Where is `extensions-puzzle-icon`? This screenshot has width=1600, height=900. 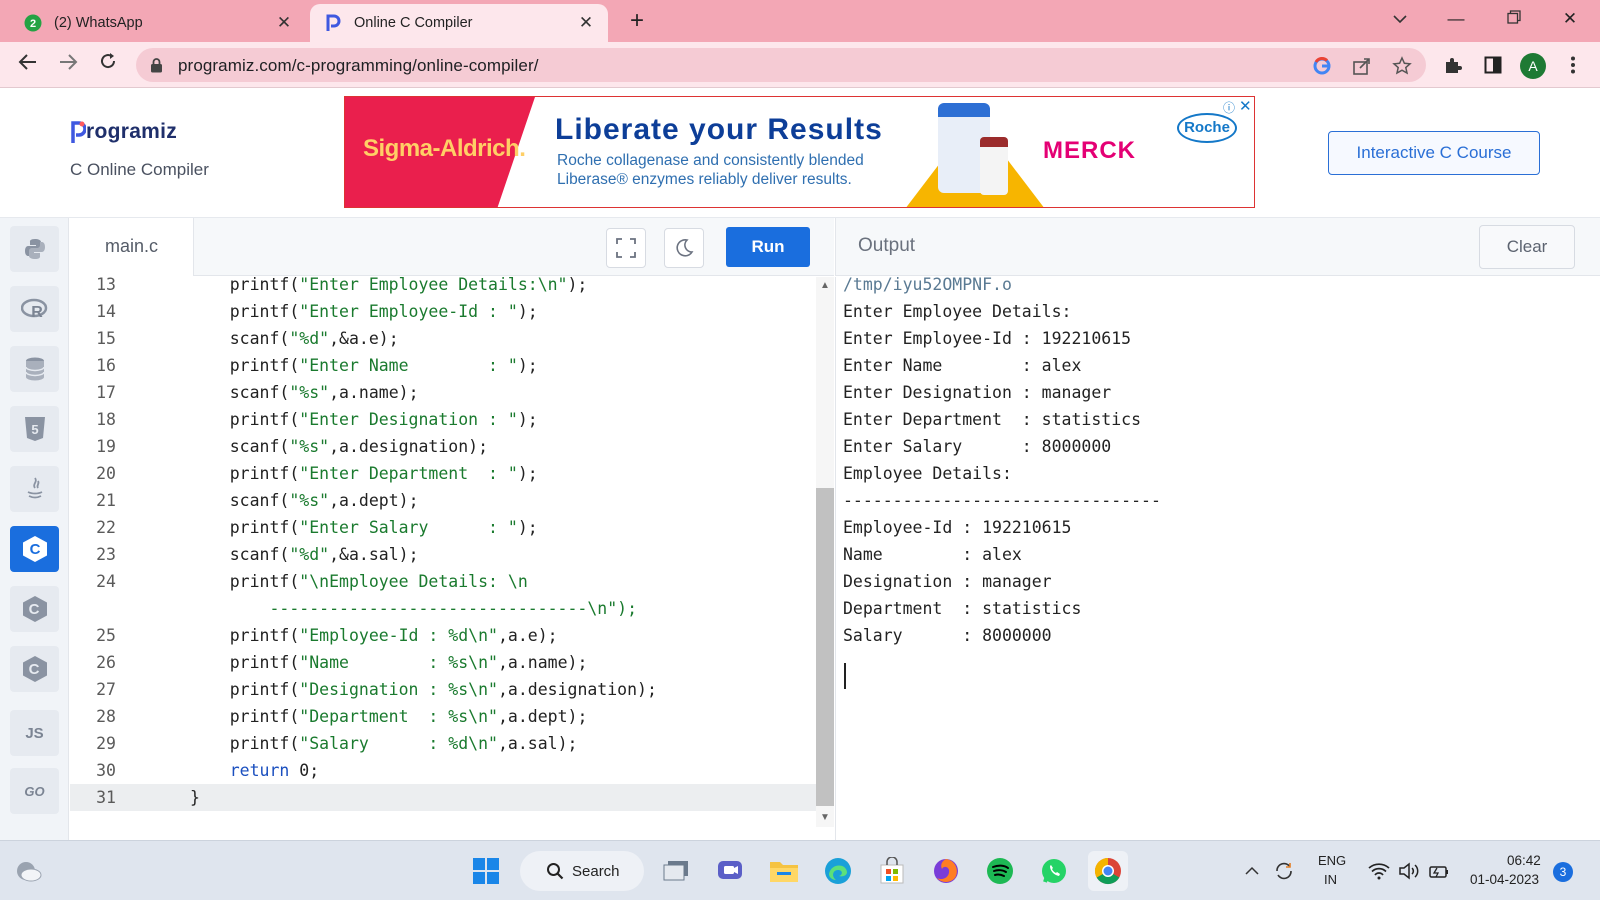
extensions-puzzle-icon is located at coordinates (1453, 65).